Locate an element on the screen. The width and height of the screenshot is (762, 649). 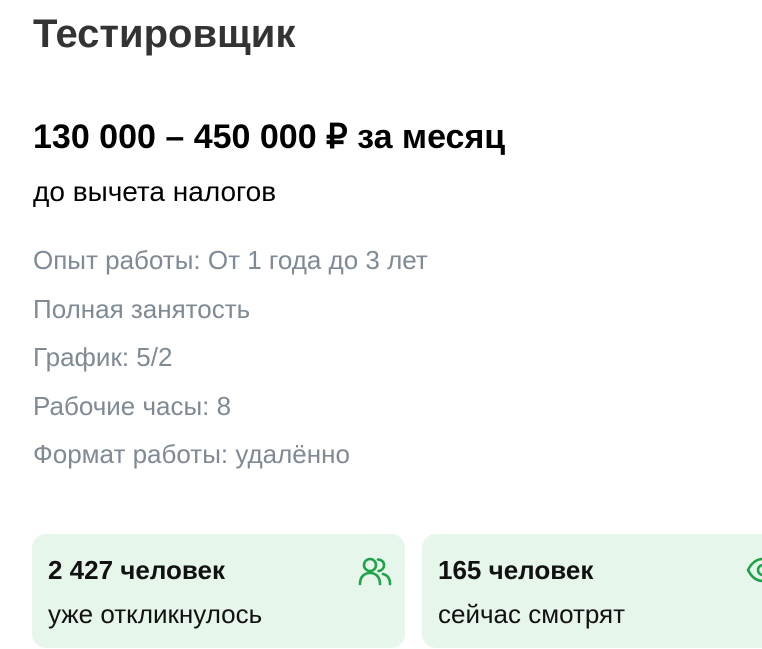
responses-count: 2 427 человек is located at coordinates (137, 570).